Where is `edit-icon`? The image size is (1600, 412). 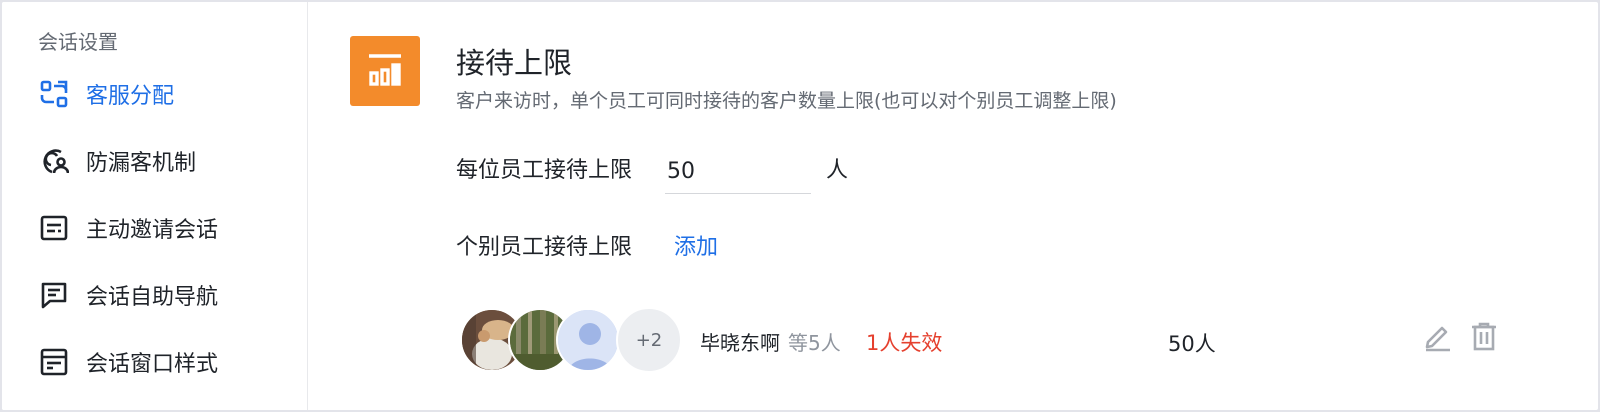
edit-icon is located at coordinates (1438, 338).